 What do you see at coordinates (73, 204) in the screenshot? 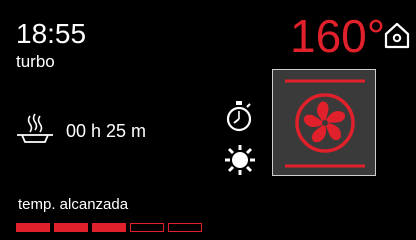
I see `status-text: temp. alcanzada` at bounding box center [73, 204].